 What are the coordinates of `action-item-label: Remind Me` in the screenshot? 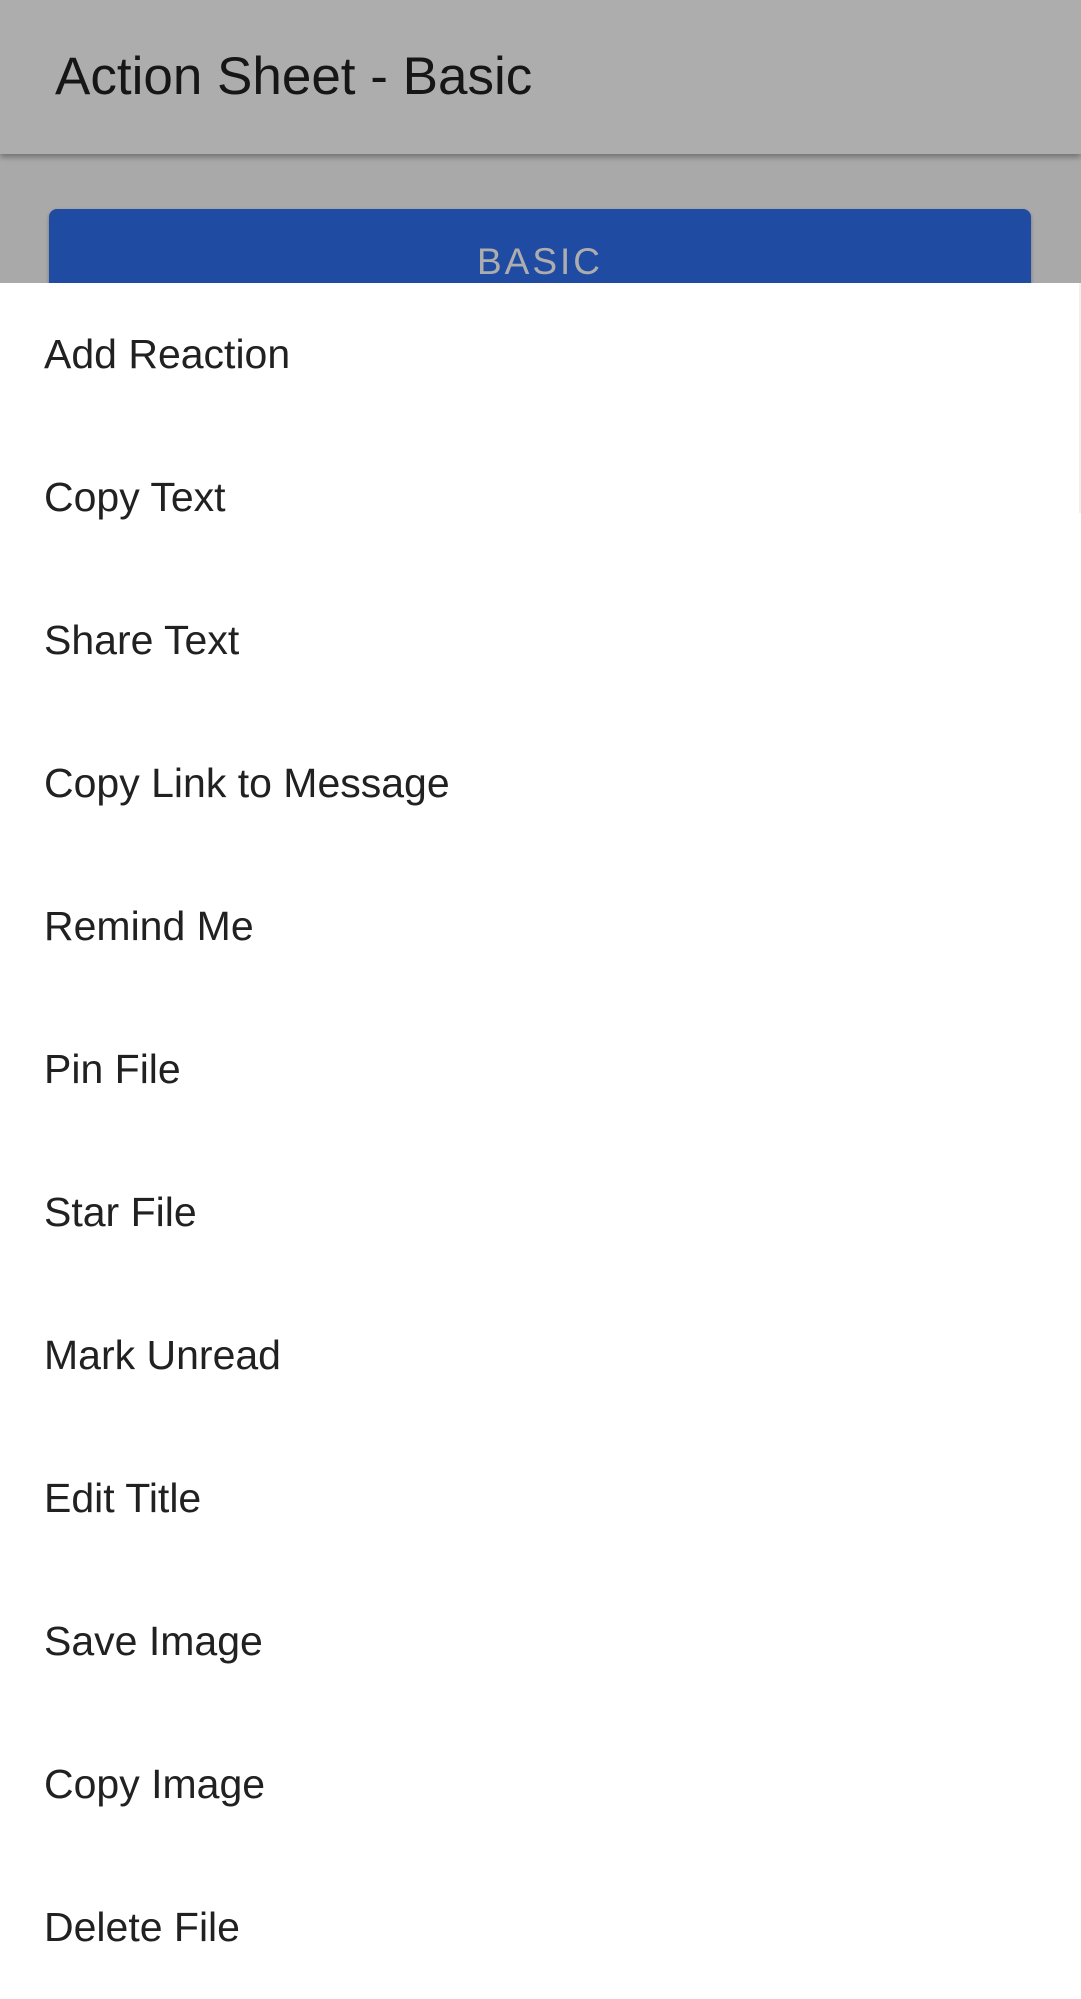 It's located at (149, 926).